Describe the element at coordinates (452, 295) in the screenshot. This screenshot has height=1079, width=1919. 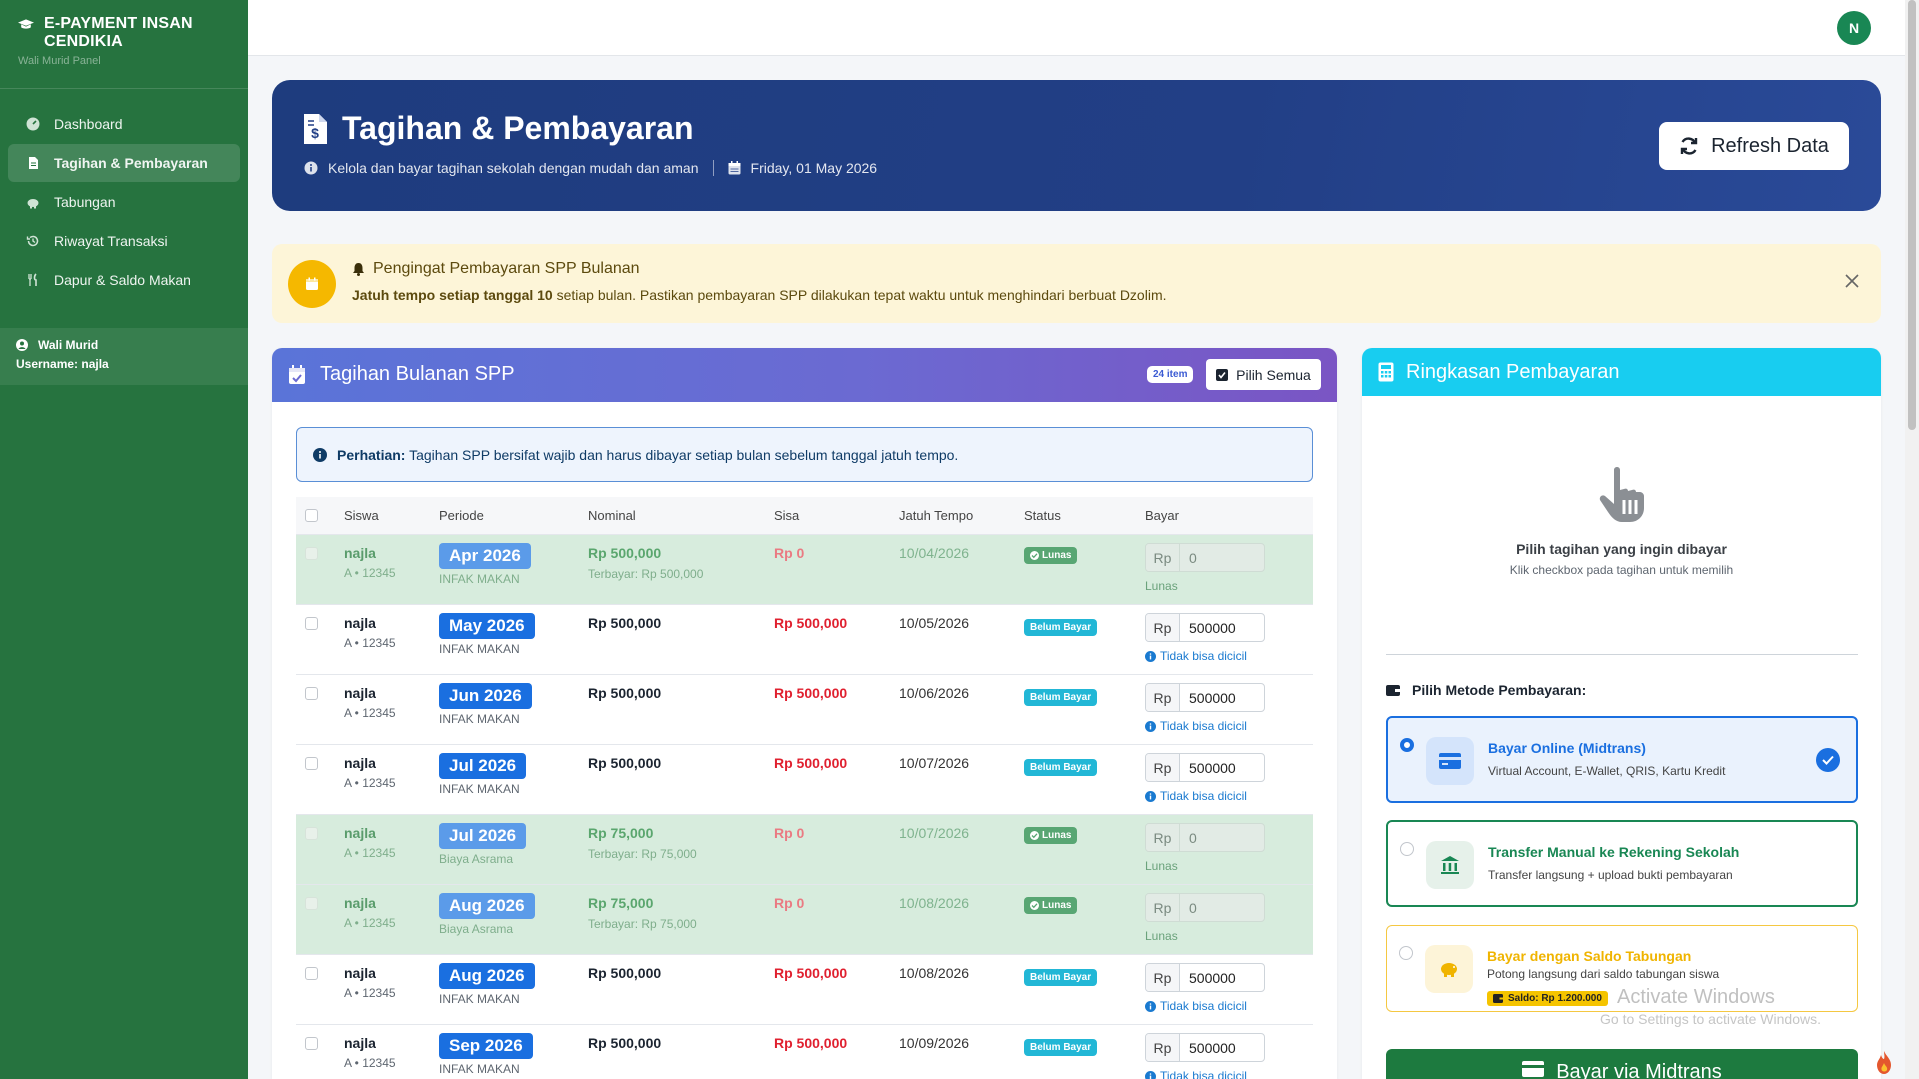
I see `alert-text-bold: Jatuh tempo setiap tanggal 10` at that location.